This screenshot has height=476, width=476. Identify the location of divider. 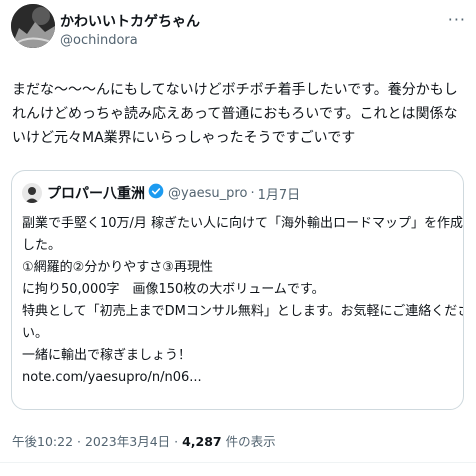
(238, 462).